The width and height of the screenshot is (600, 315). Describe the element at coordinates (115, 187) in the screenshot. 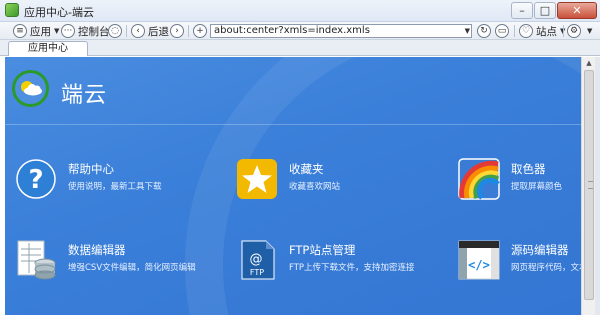

I see `app-desc: 使用说明，最新工具下载` at that location.